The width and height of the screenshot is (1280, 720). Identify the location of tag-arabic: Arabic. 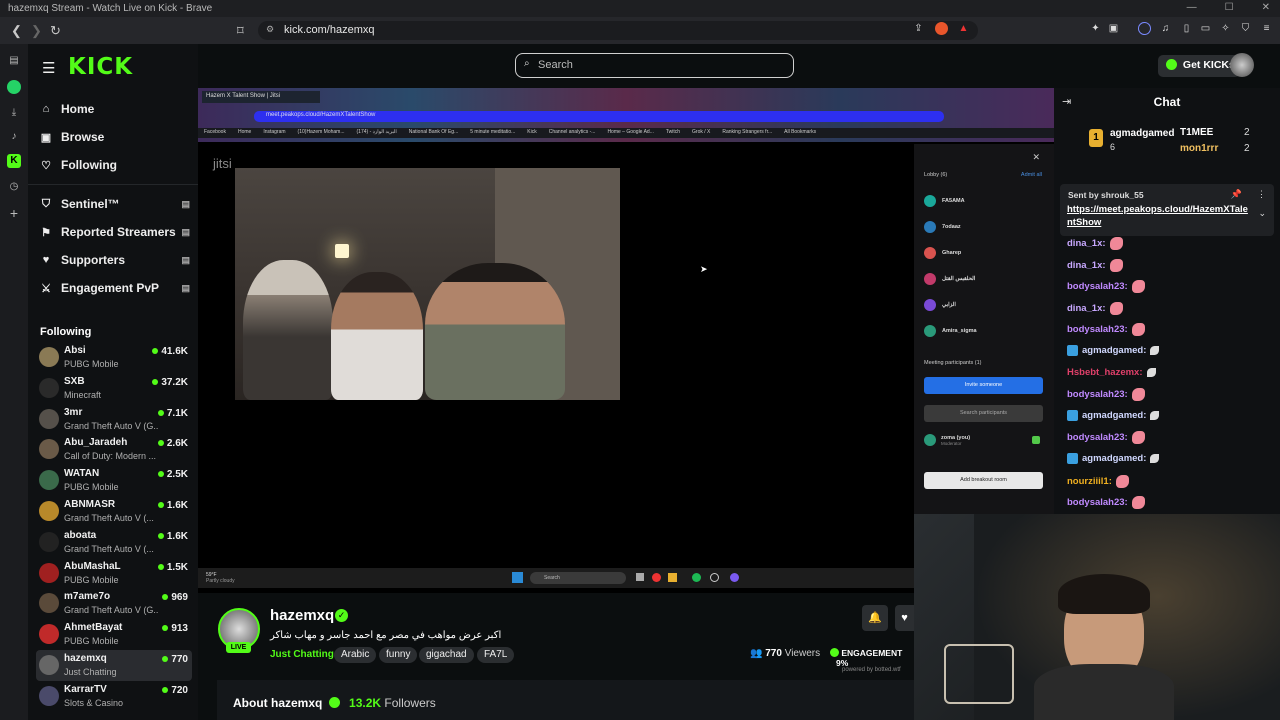
(355, 655).